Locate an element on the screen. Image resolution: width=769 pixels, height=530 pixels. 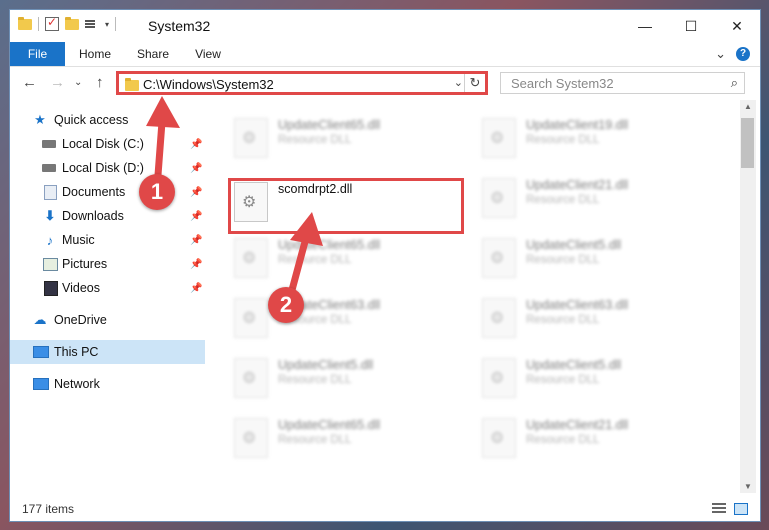
tab-view: View is located at coordinates (208, 54).